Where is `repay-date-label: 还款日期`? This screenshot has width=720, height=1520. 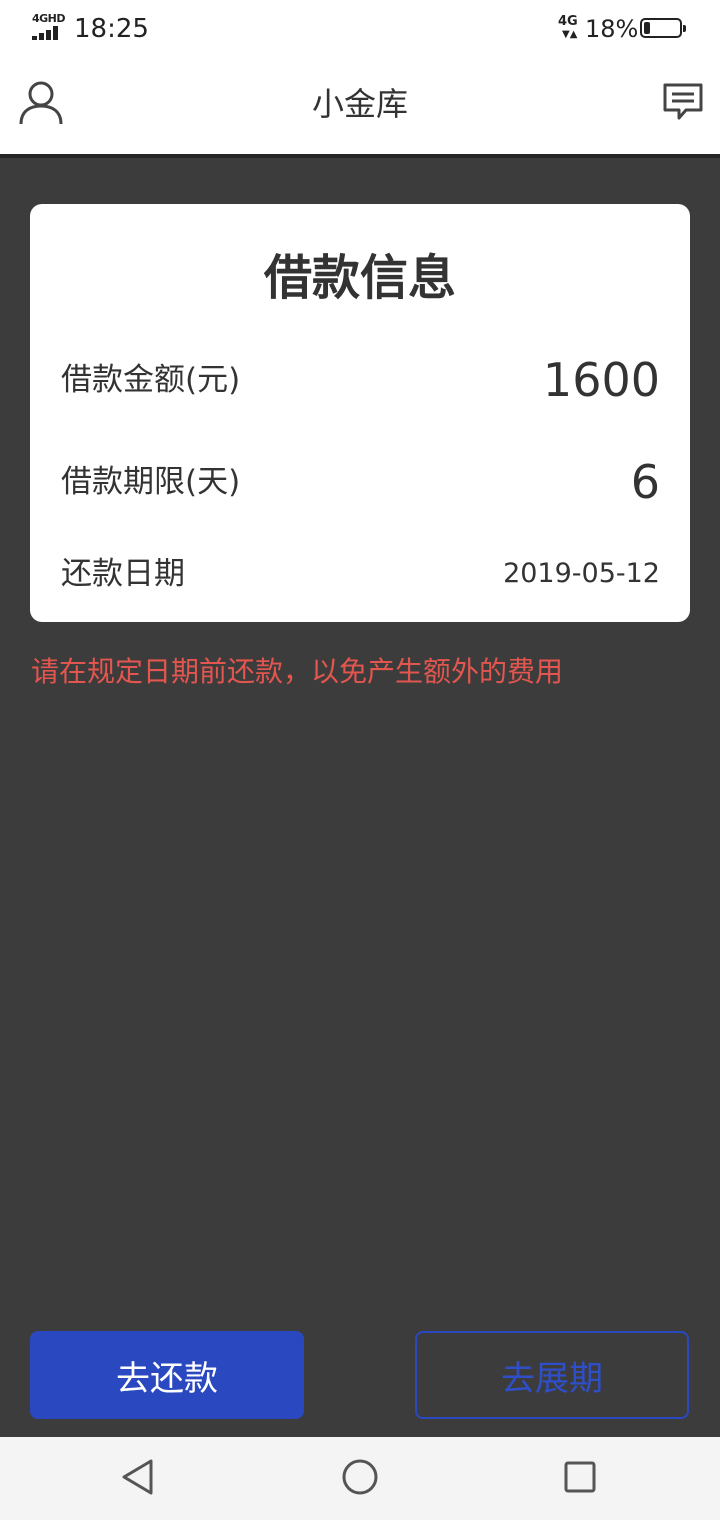 repay-date-label: 还款日期 is located at coordinates (123, 574).